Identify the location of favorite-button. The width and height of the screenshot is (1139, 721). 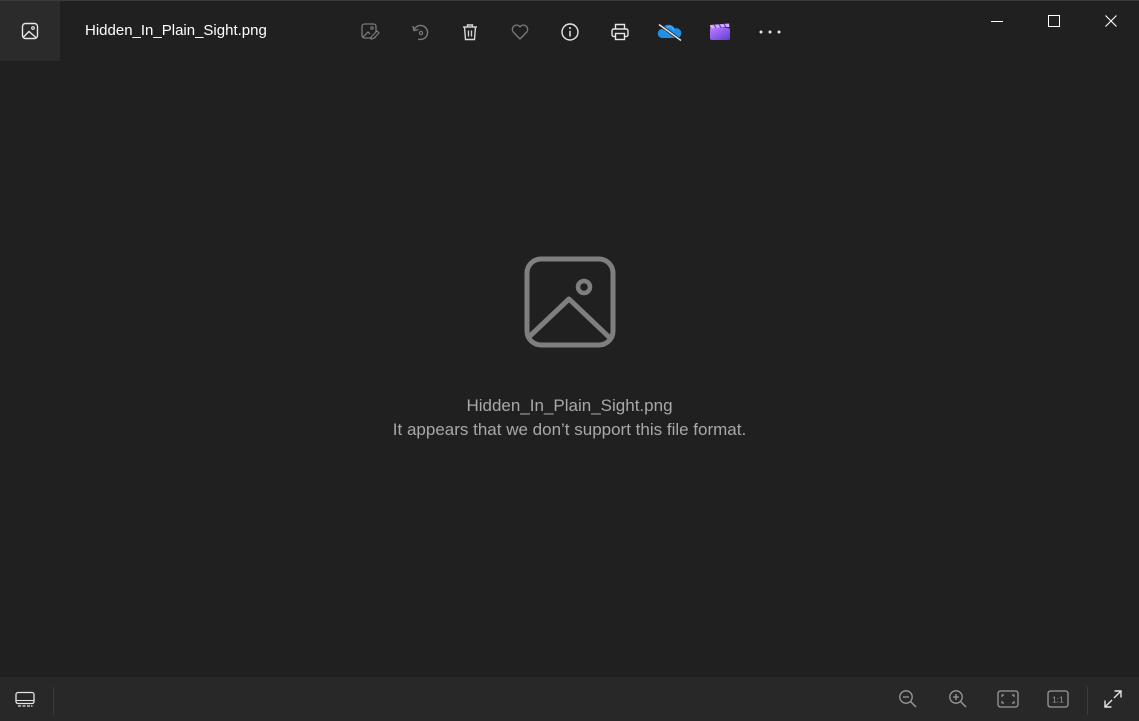
(520, 32).